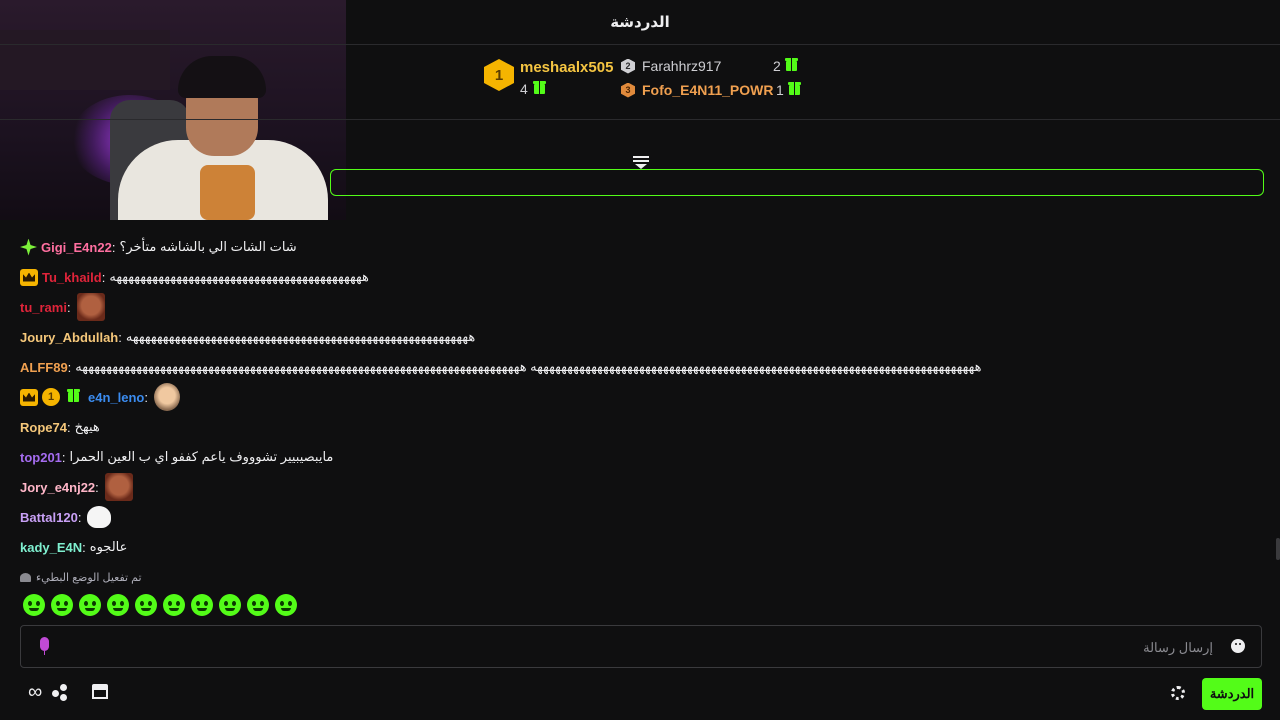 The width and height of the screenshot is (1280, 720). What do you see at coordinates (640, 247) in the screenshot?
I see `chat-message: Gigi_E4n22: شات الشات الي بالشاشه متأخر؟` at bounding box center [640, 247].